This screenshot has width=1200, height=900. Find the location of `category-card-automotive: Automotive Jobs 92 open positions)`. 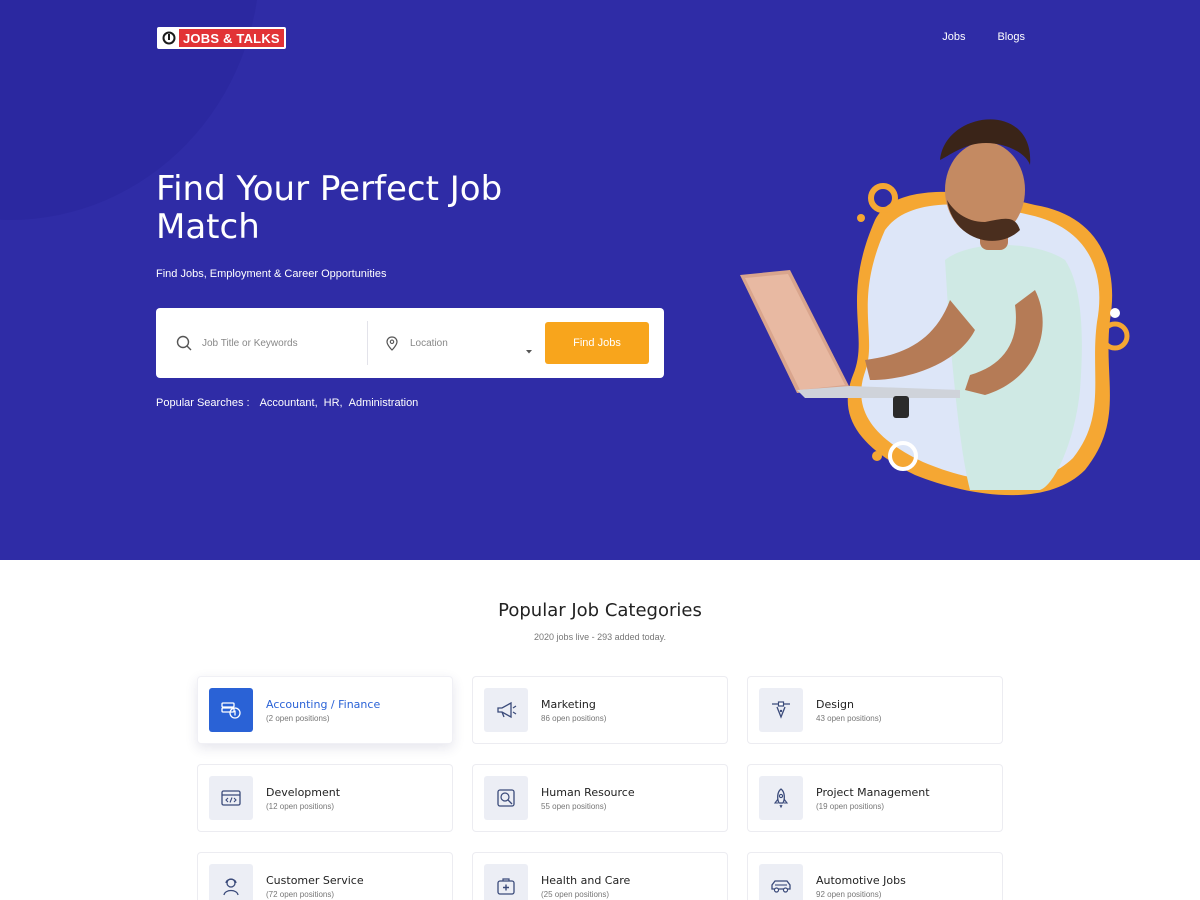

category-card-automotive: Automotive Jobs 92 open positions) is located at coordinates (875, 876).